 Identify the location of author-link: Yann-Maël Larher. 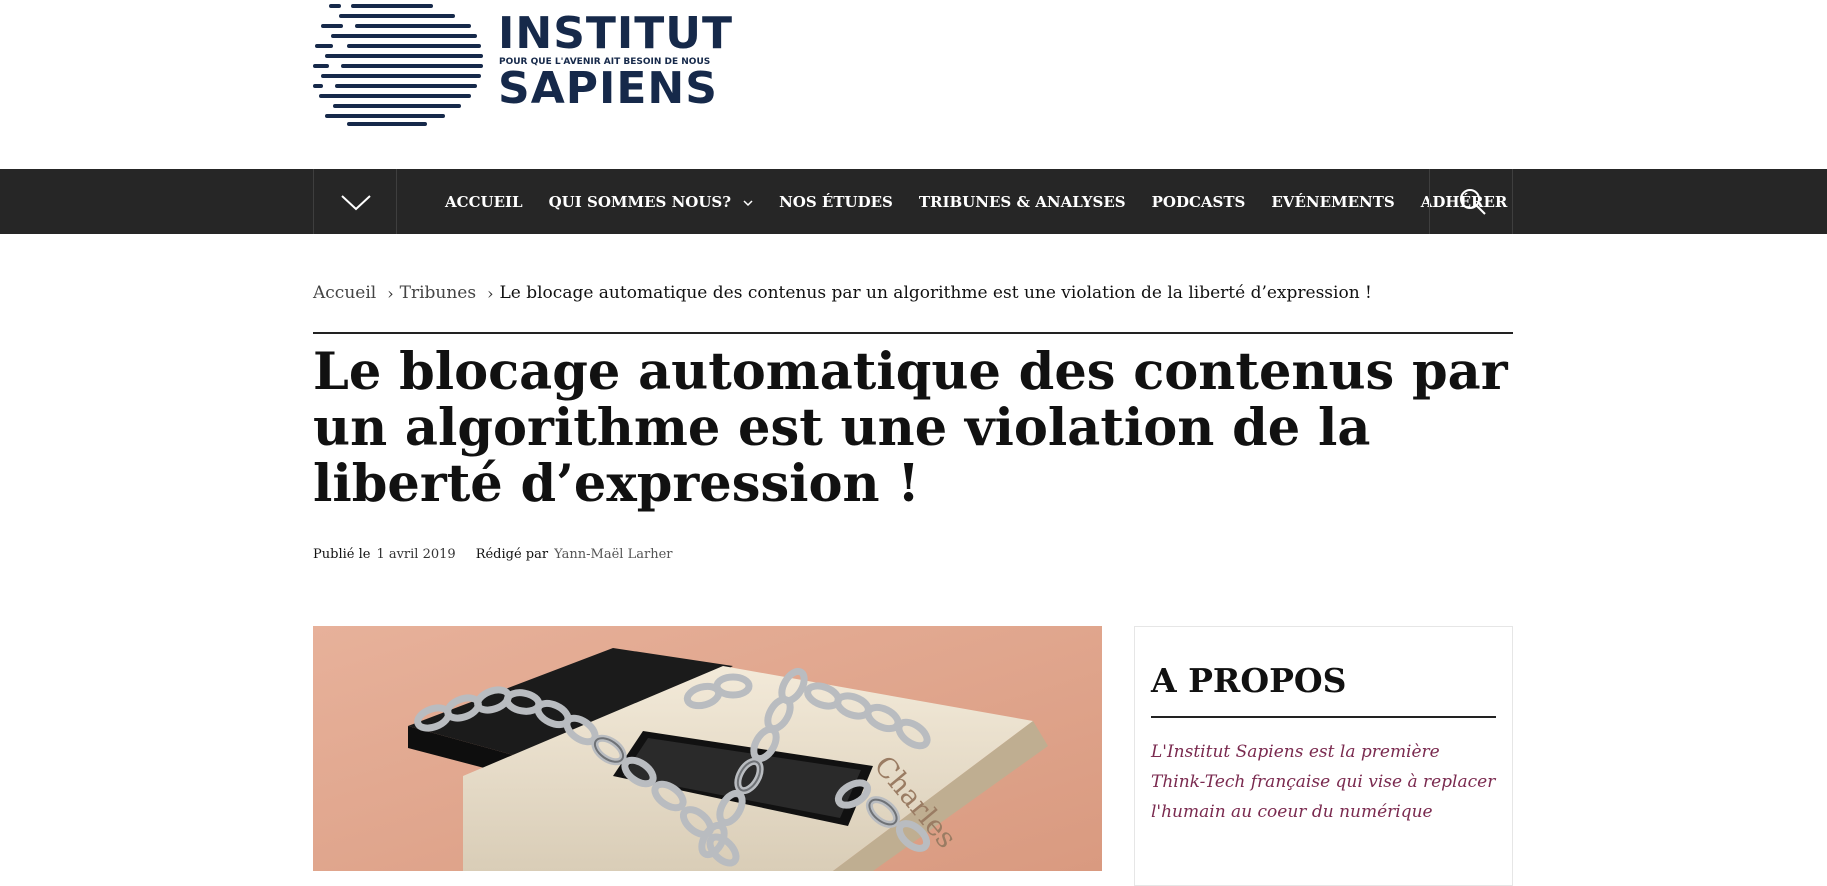
(613, 554).